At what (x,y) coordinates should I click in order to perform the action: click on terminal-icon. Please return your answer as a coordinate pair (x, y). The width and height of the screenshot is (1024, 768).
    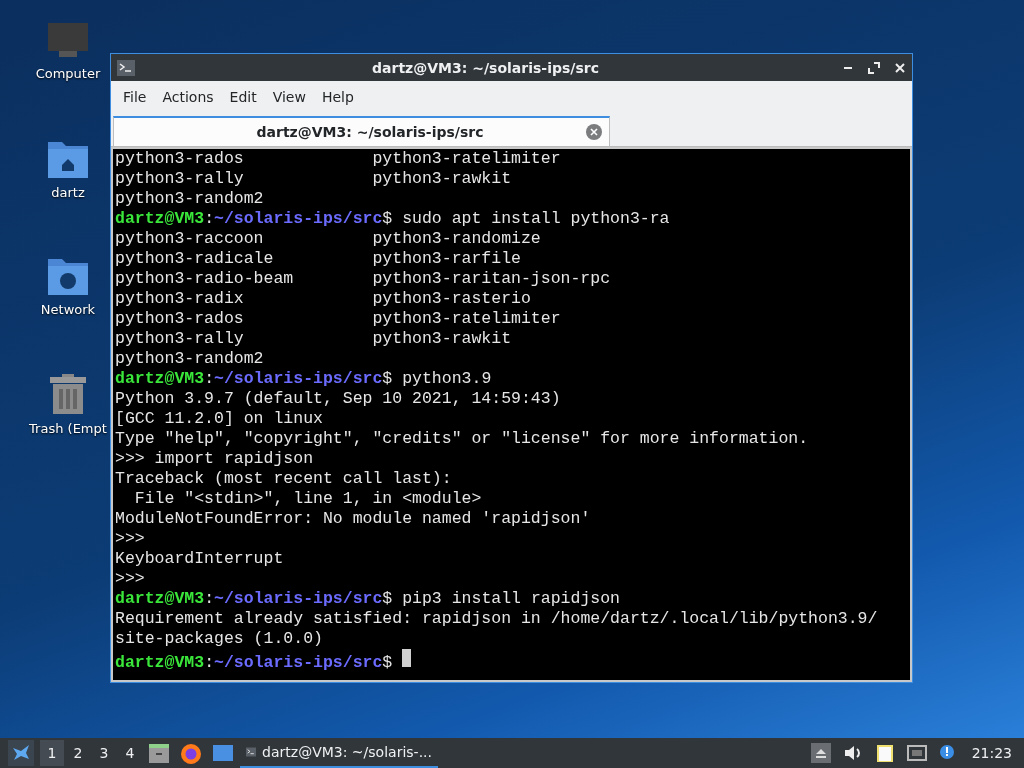
    Looking at the image, I should click on (126, 67).